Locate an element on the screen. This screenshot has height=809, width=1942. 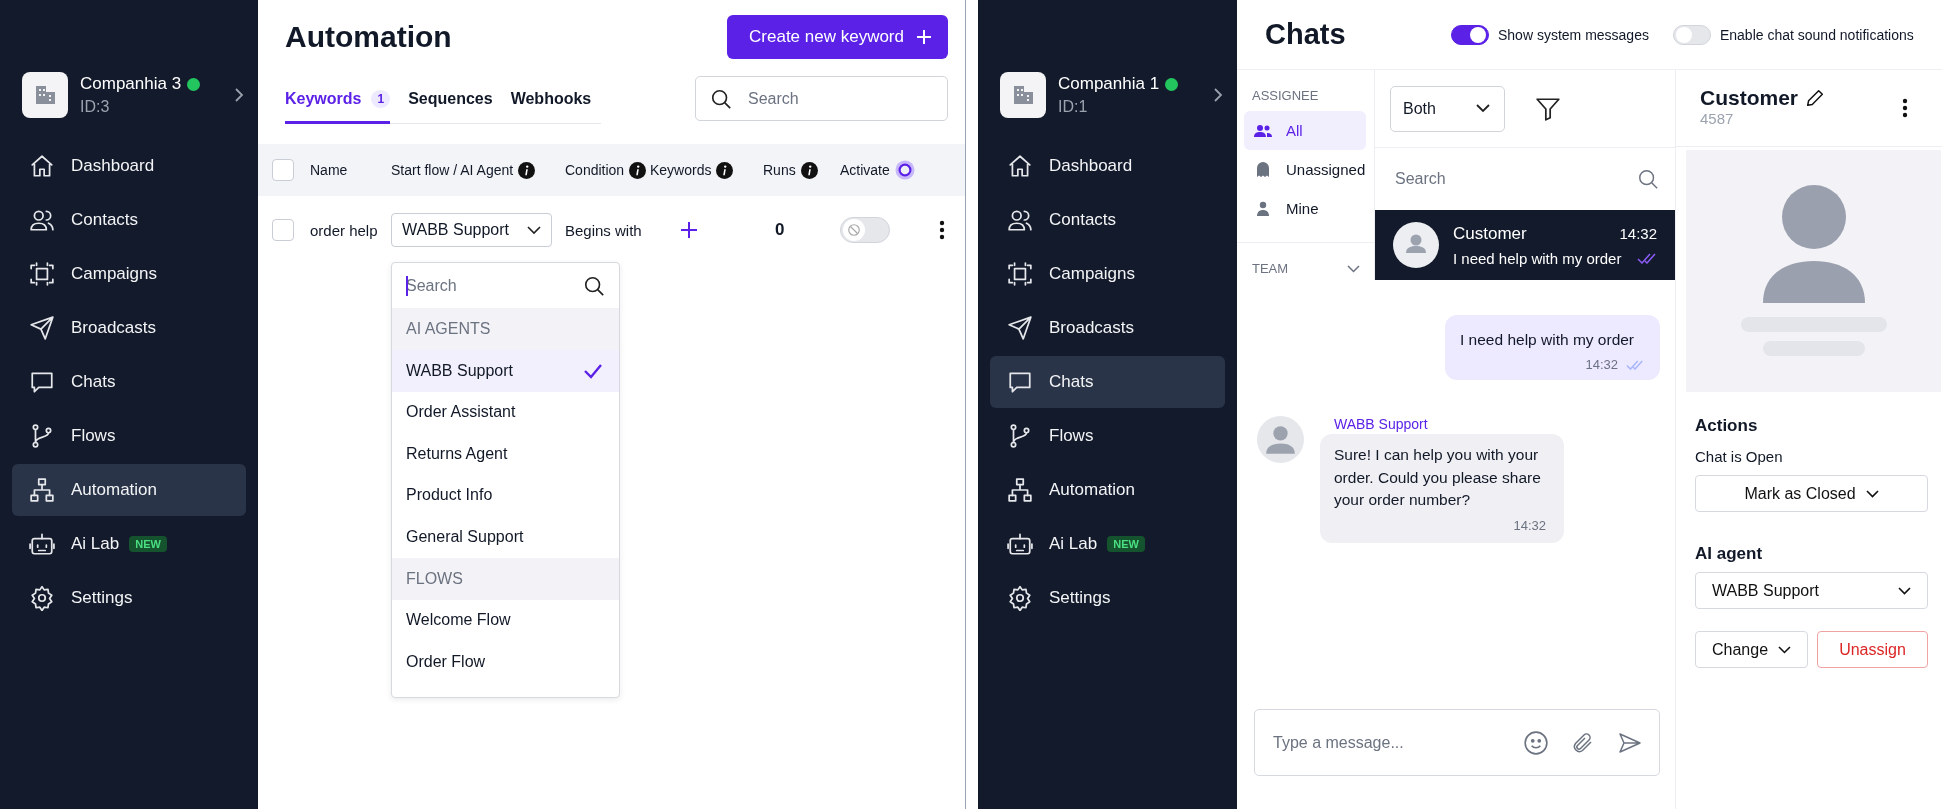
tab: Keywords 1 is located at coordinates (338, 107).